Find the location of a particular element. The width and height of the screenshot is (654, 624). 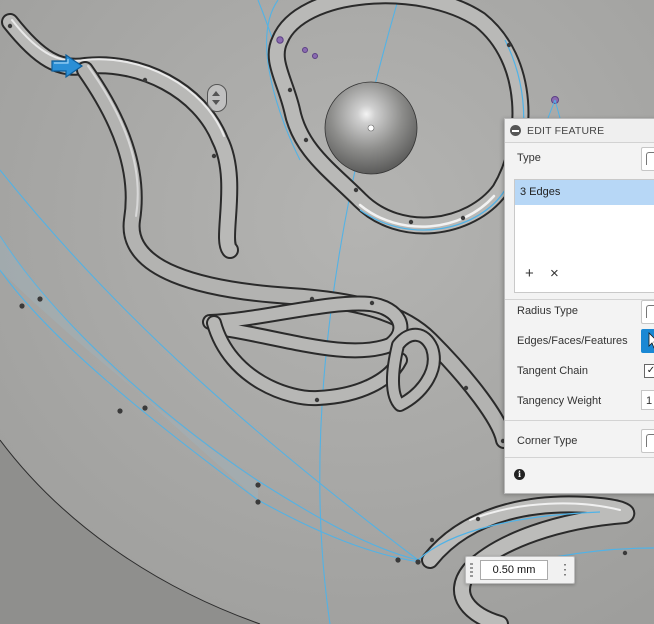

tangency-weight-input: 1 is located at coordinates (647, 400).